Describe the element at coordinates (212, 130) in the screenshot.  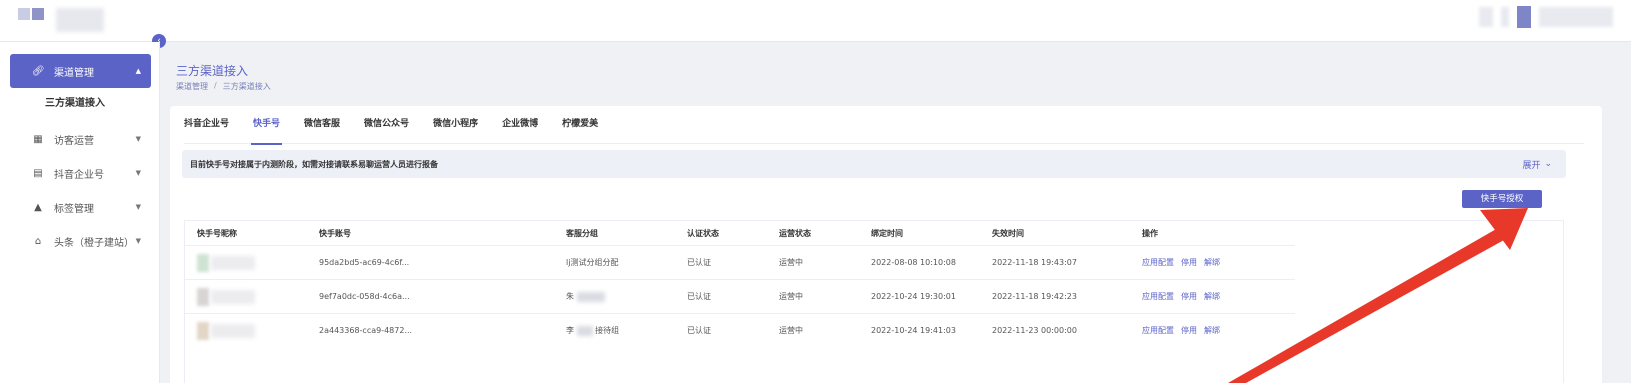
I see `tab-douyin: 抖音企业号` at that location.